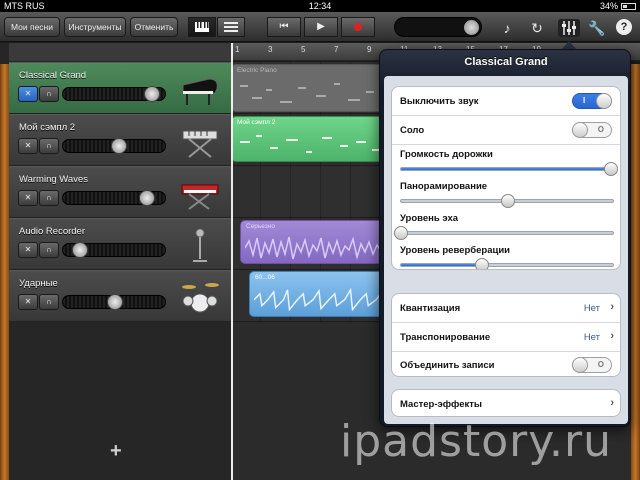 The height and width of the screenshot is (480, 640). Describe the element at coordinates (506, 130) in the screenshot. I see `solo-row: Соло O` at that location.